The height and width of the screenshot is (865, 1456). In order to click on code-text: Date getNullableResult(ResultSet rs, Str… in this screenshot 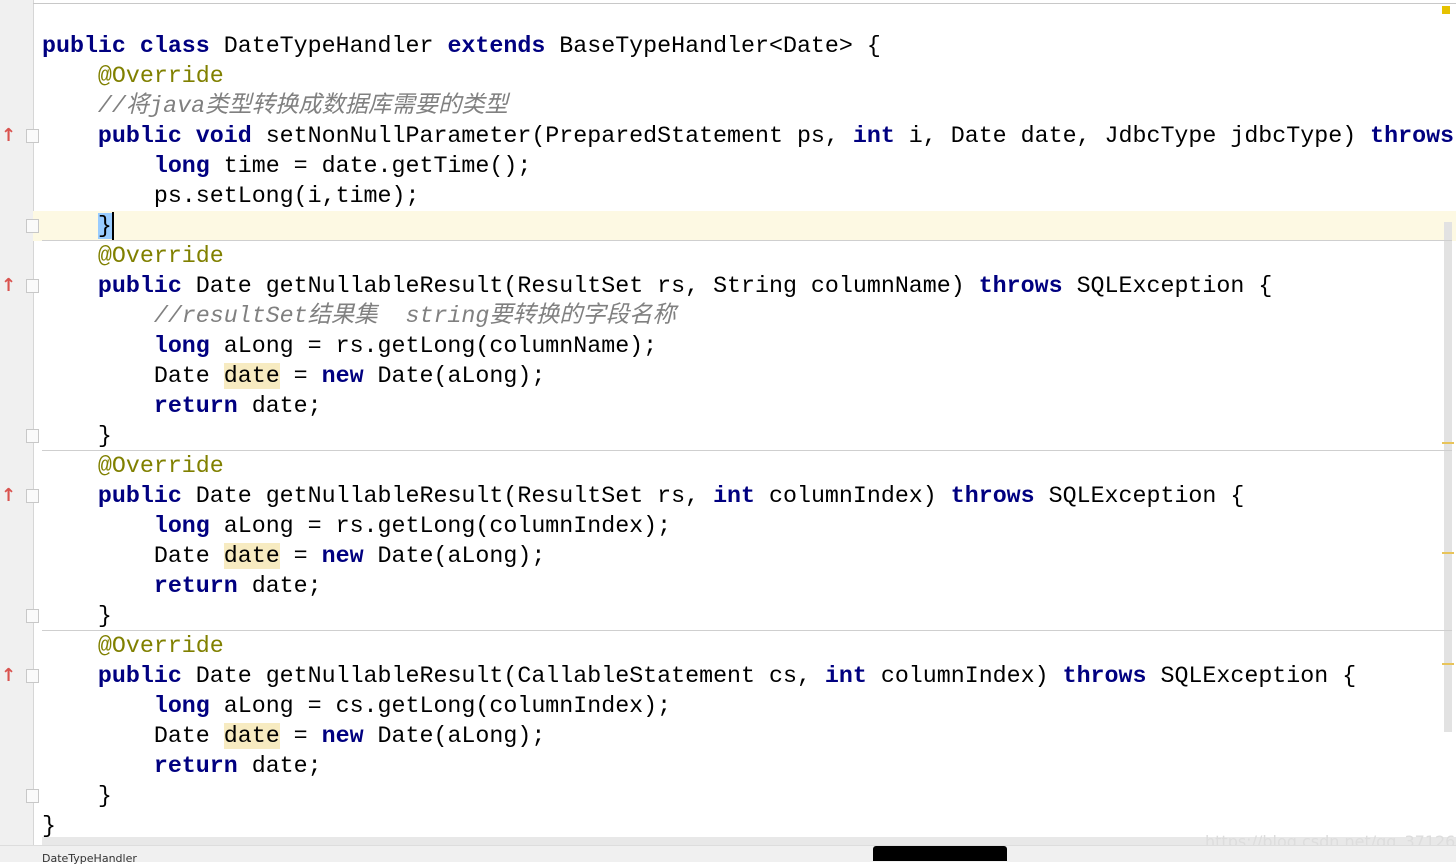, I will do `click(587, 286)`.